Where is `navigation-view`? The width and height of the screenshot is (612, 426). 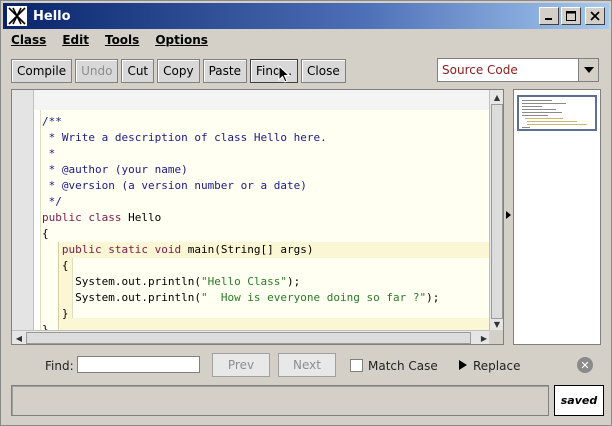
navigation-view is located at coordinates (557, 217).